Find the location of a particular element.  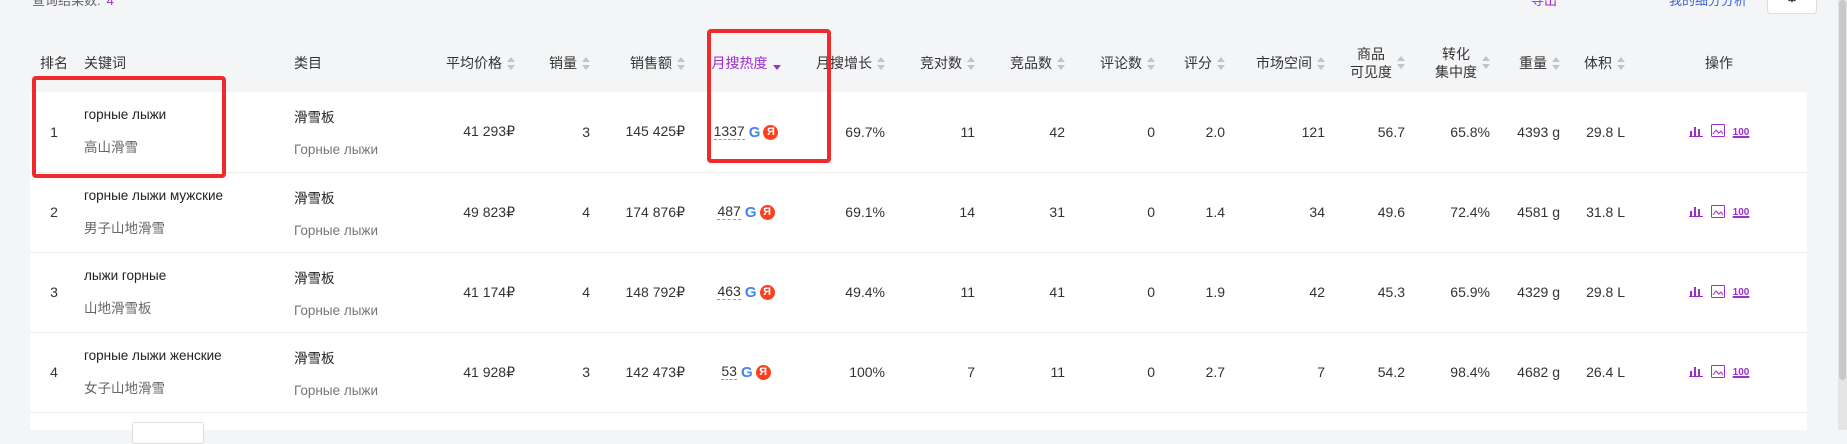

col-reviews: 评论数 is located at coordinates (1116, 63).